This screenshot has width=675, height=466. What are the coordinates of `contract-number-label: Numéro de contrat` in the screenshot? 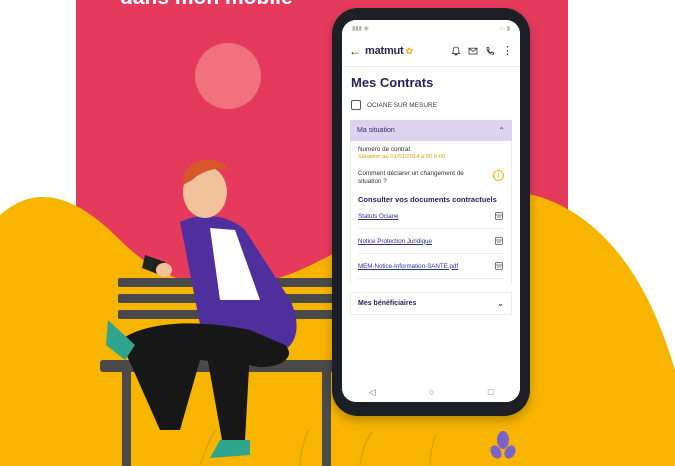 It's located at (384, 149).